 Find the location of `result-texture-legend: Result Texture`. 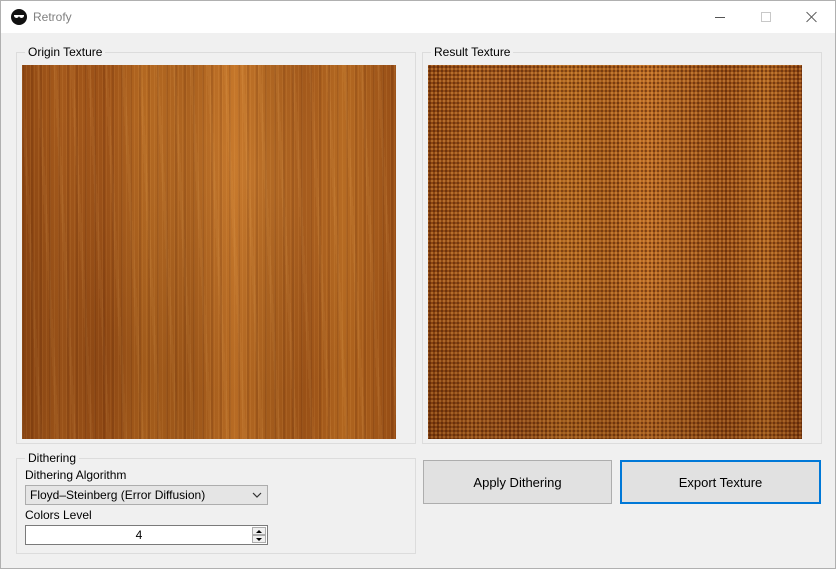

result-texture-legend: Result Texture is located at coordinates (472, 52).